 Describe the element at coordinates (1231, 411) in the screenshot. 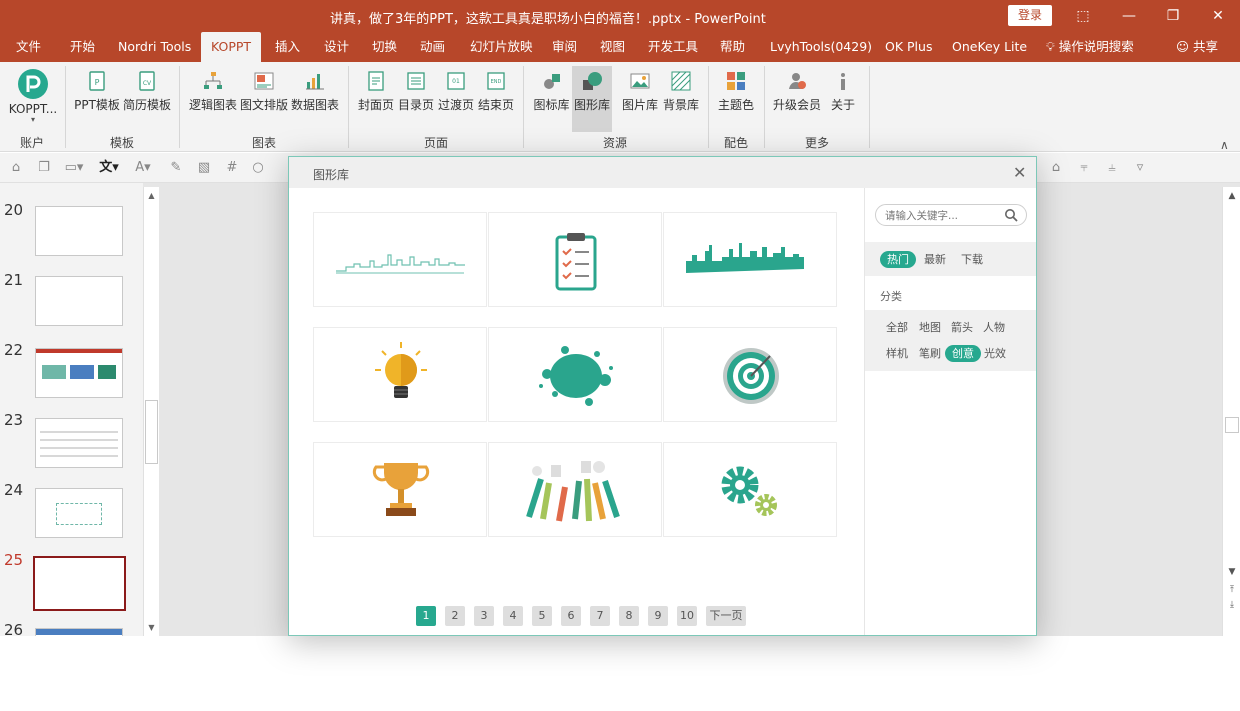

I see `canvas-scrollbar: ▲ ▼ ⤒ ⤓` at that location.